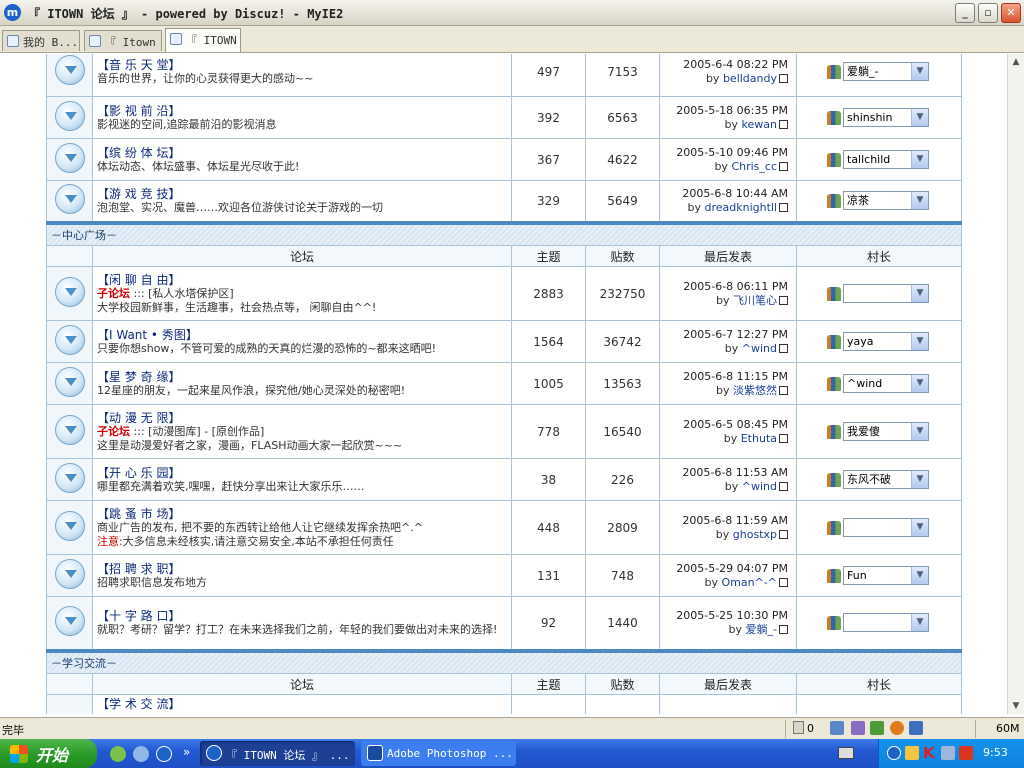 This screenshot has width=1024, height=768. What do you see at coordinates (302, 335) in the screenshot?
I see `forum-name-link: 【I Want • 秀图】` at bounding box center [302, 335].